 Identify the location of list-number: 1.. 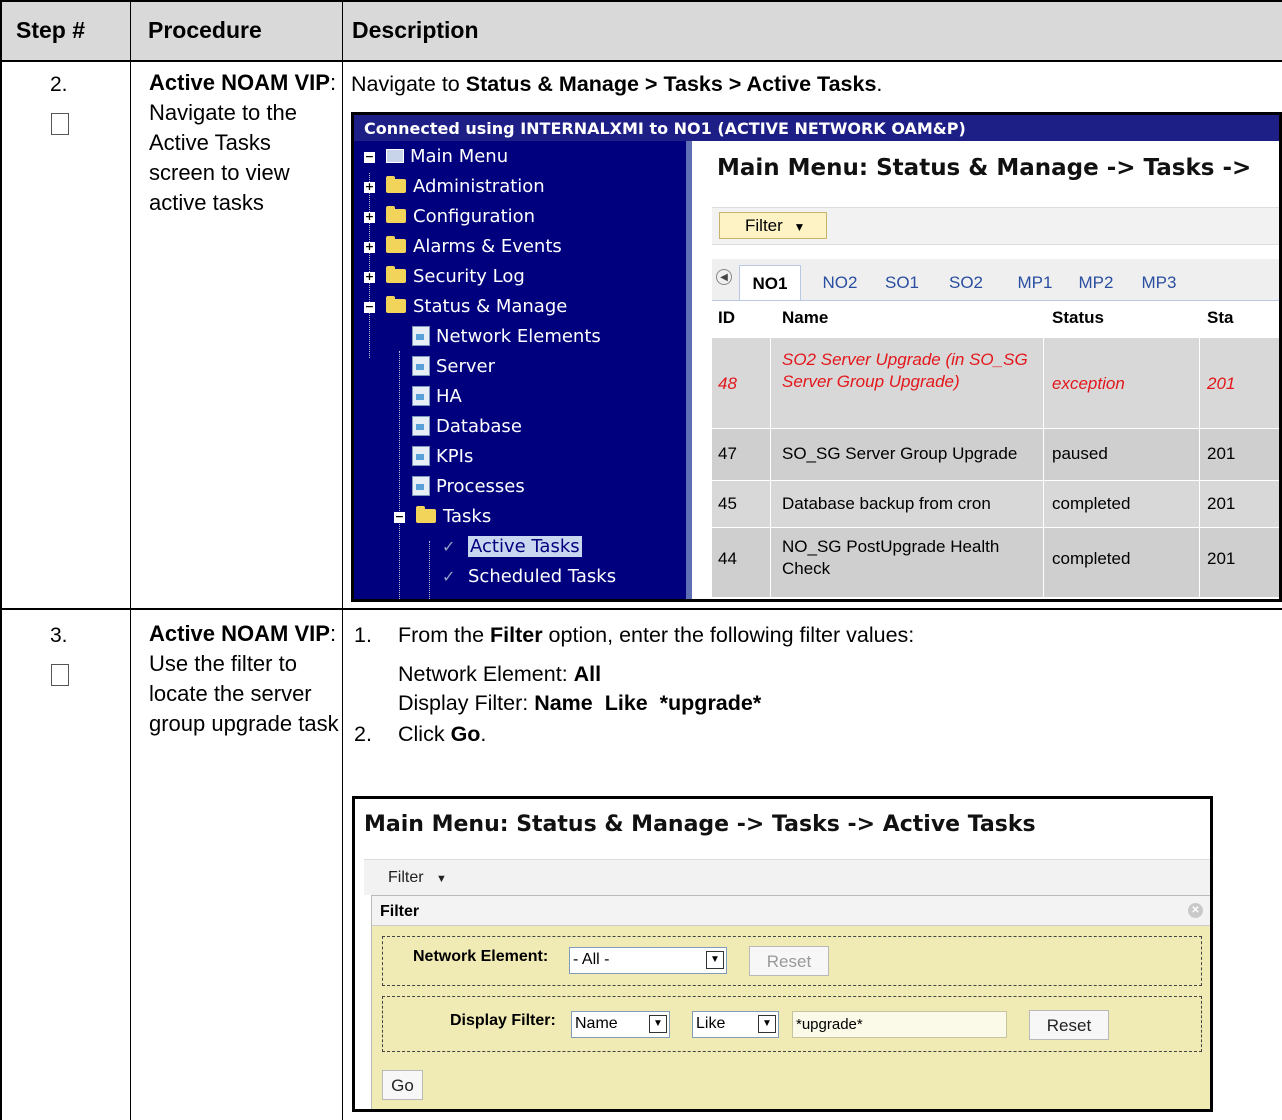
(363, 635).